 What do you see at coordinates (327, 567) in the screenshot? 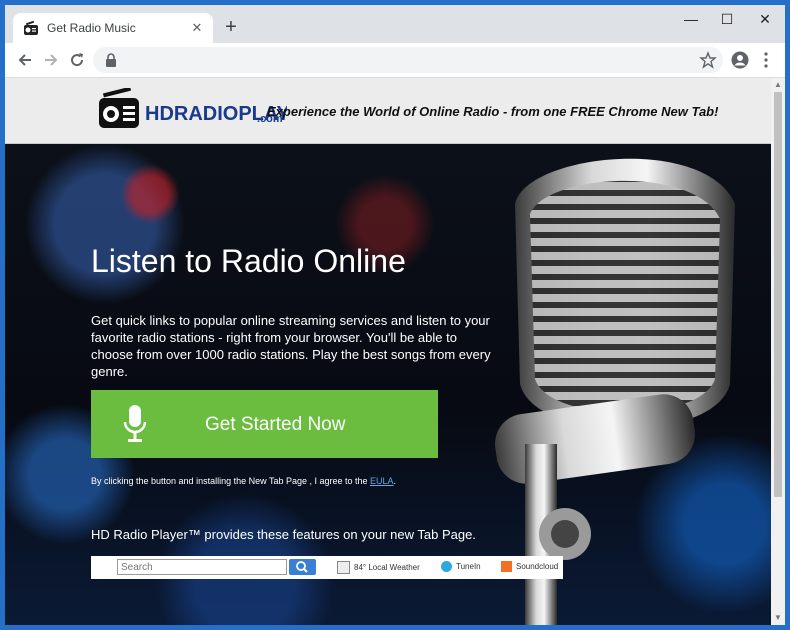
I see `newtab-preview-bar: 84° Local Weather TuneIn Soundcloud` at bounding box center [327, 567].